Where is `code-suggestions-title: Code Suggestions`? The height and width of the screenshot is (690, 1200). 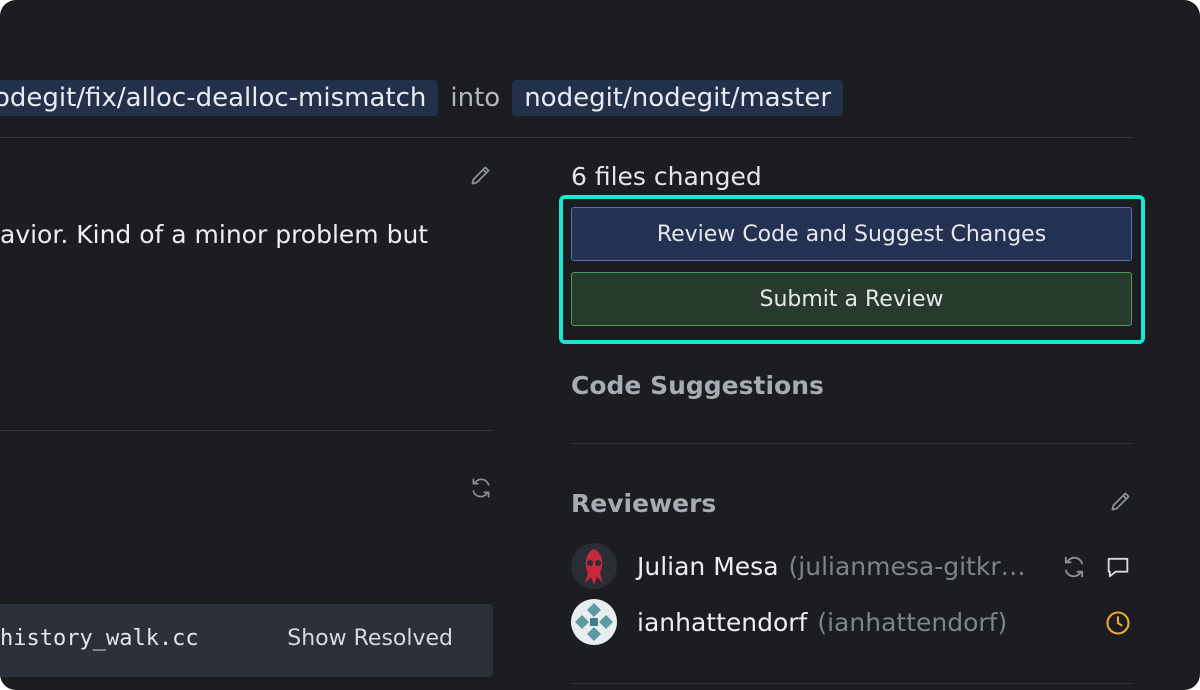 code-suggestions-title: Code Suggestions is located at coordinates (697, 385).